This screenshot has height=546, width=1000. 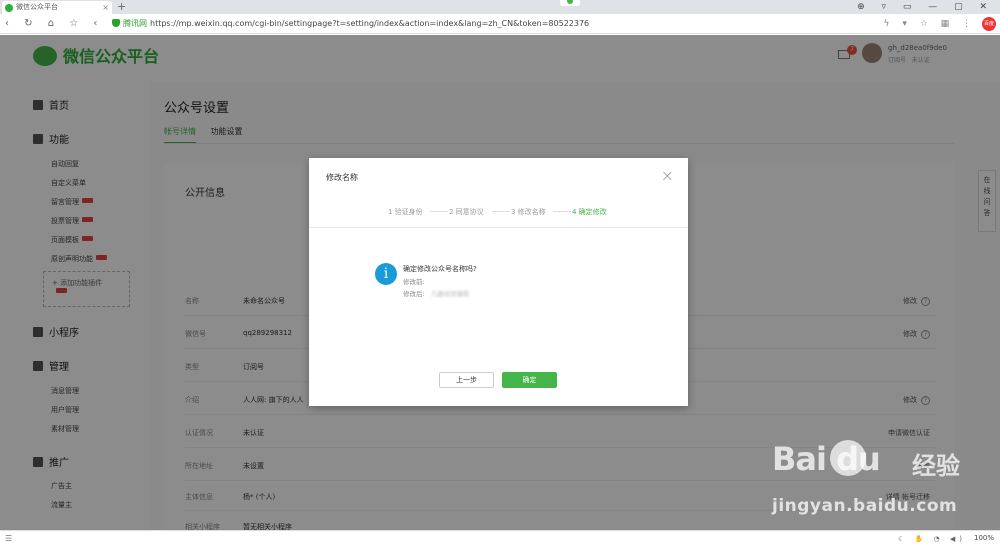 What do you see at coordinates (54, 24) in the screenshot?
I see `nav-buttons: ‹ ↻ ⌂ ☆ ‹` at bounding box center [54, 24].